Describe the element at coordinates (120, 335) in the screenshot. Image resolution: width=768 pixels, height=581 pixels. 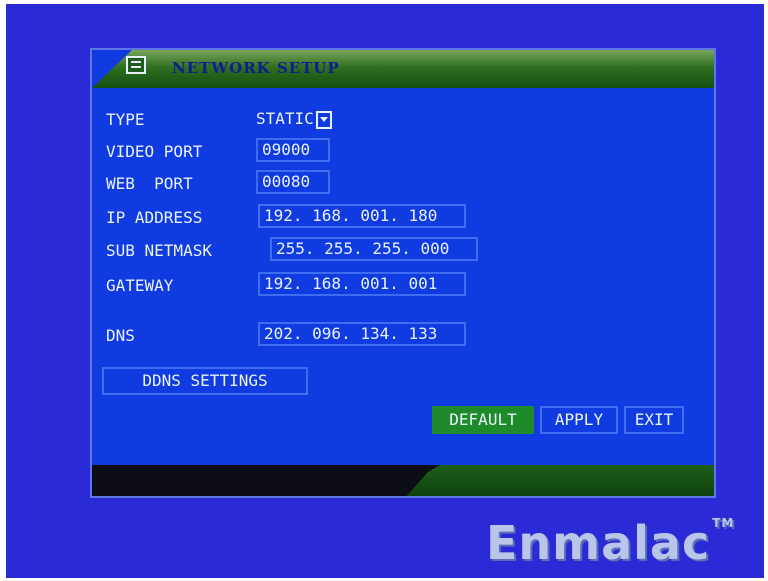
I see `dns-label: DNS` at that location.